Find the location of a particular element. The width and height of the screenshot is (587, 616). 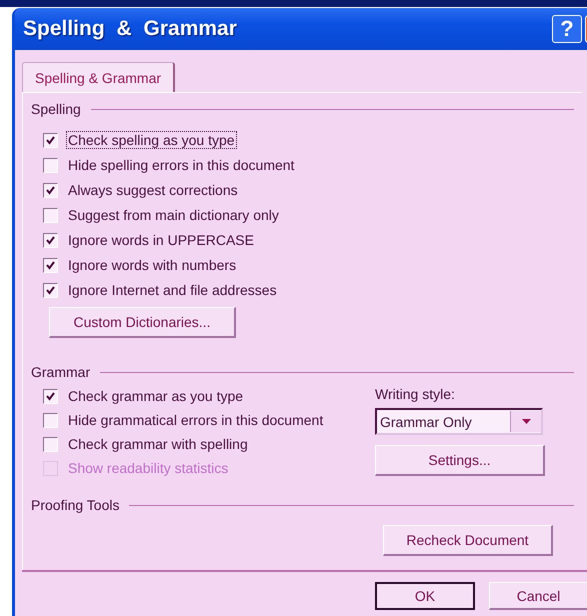

section-heading: Spelling is located at coordinates (56, 109).